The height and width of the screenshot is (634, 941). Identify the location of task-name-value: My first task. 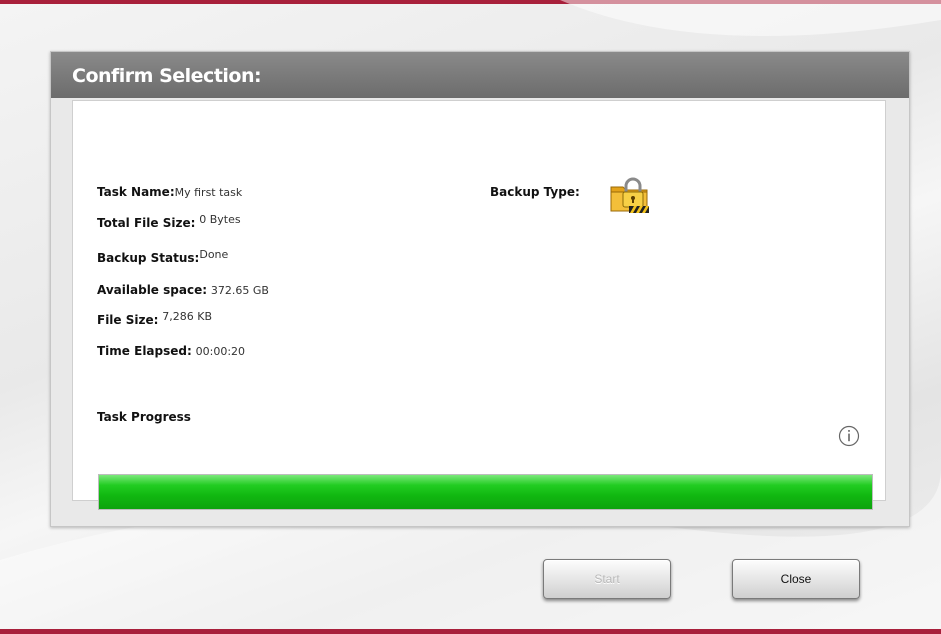
(208, 192).